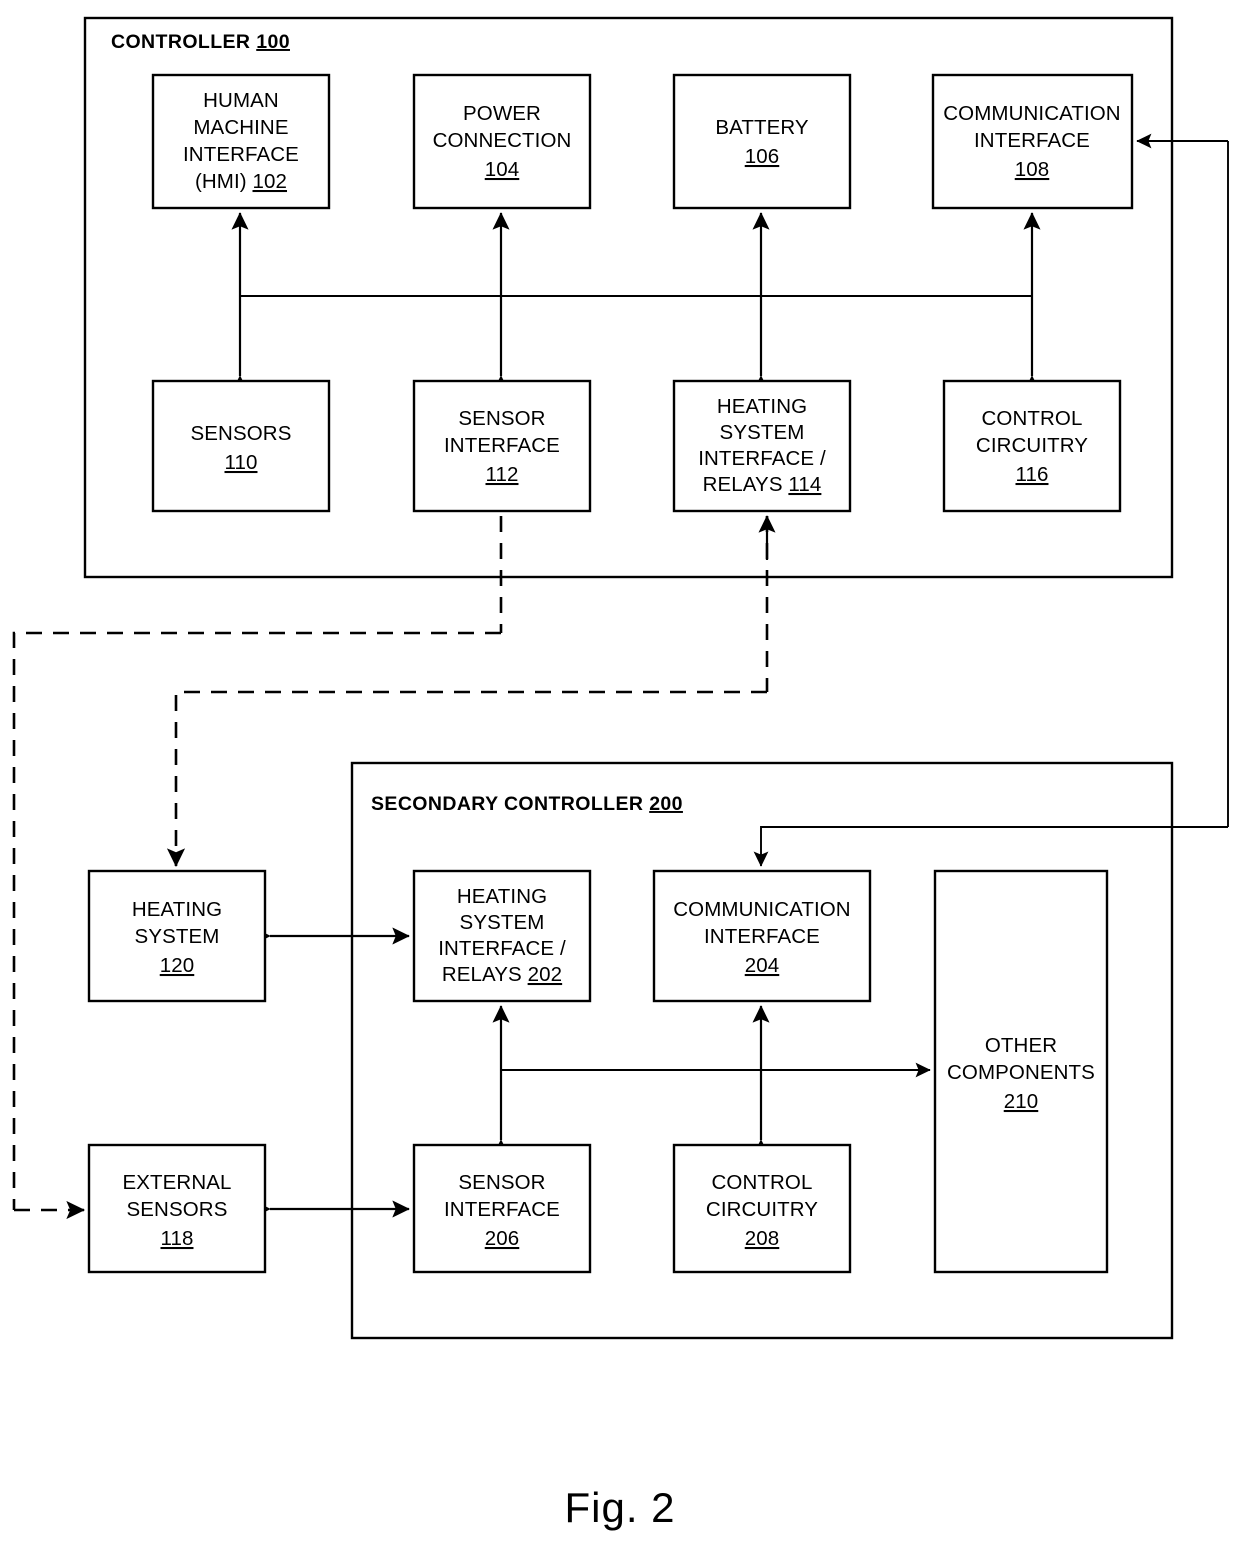 The height and width of the screenshot is (1542, 1240). What do you see at coordinates (1032, 169) in the screenshot?
I see `box-reference-number: 108` at bounding box center [1032, 169].